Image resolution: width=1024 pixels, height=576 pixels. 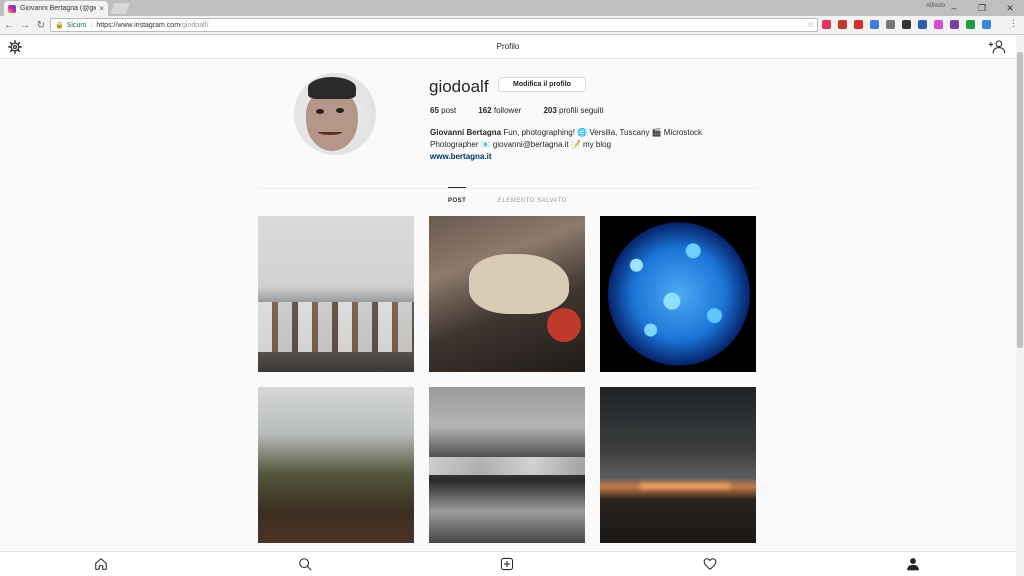 What do you see at coordinates (1010, 8) in the screenshot?
I see `close-window-button: ✕` at bounding box center [1010, 8].